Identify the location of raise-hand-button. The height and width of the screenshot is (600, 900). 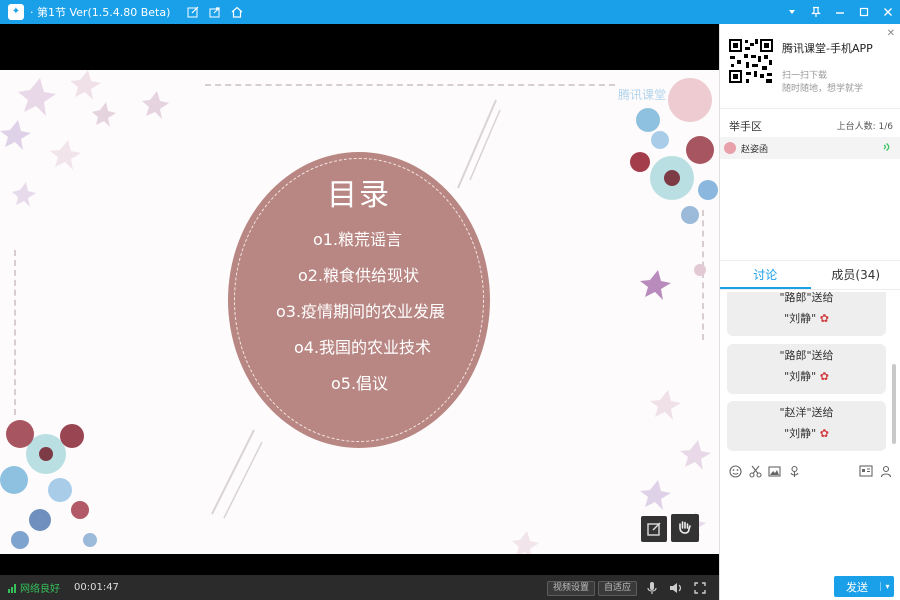
(685, 528).